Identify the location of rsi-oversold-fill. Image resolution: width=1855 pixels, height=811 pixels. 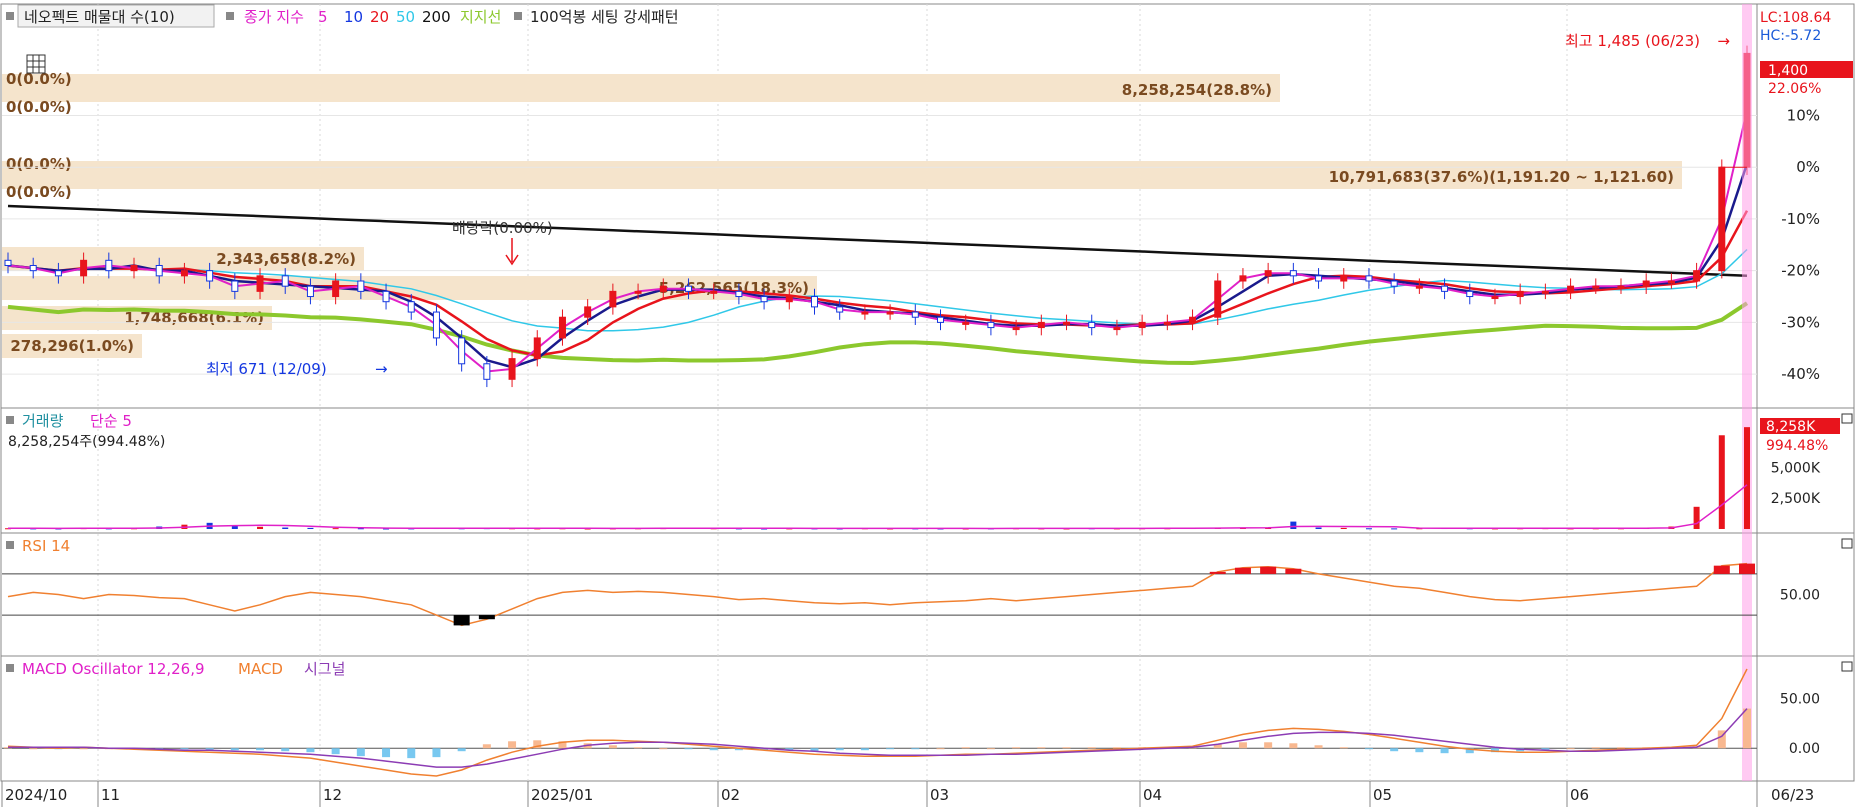
(461, 620).